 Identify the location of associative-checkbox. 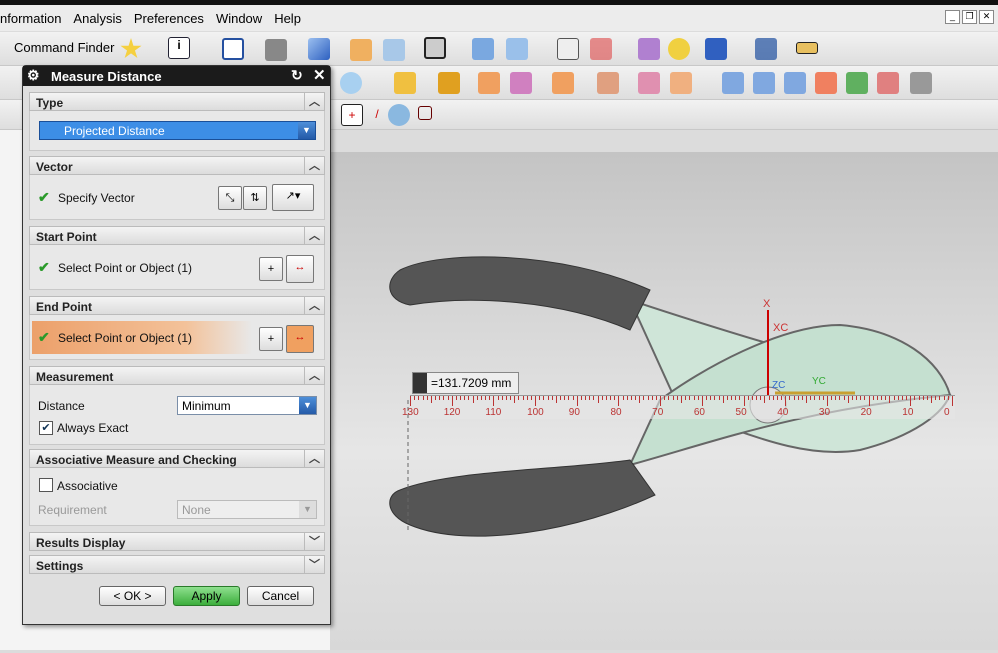
(46, 485).